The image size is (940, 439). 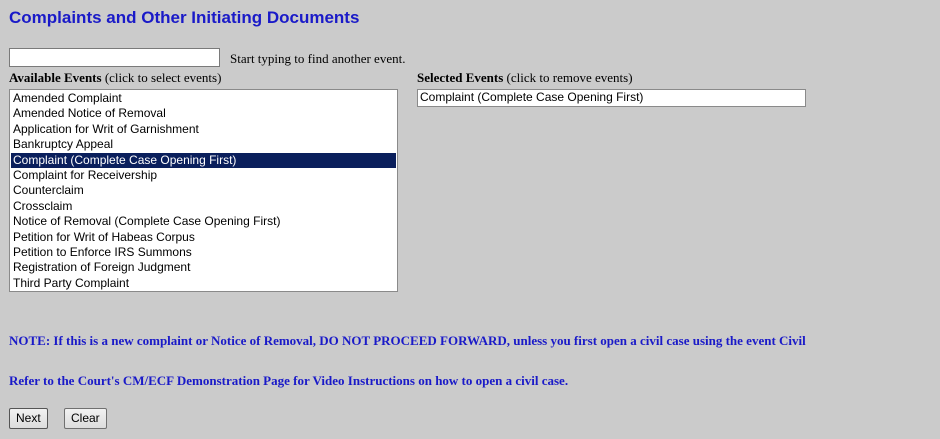 I want to click on selected-event-item: Complaint (Complete Case Opening First), so click(x=612, y=97).